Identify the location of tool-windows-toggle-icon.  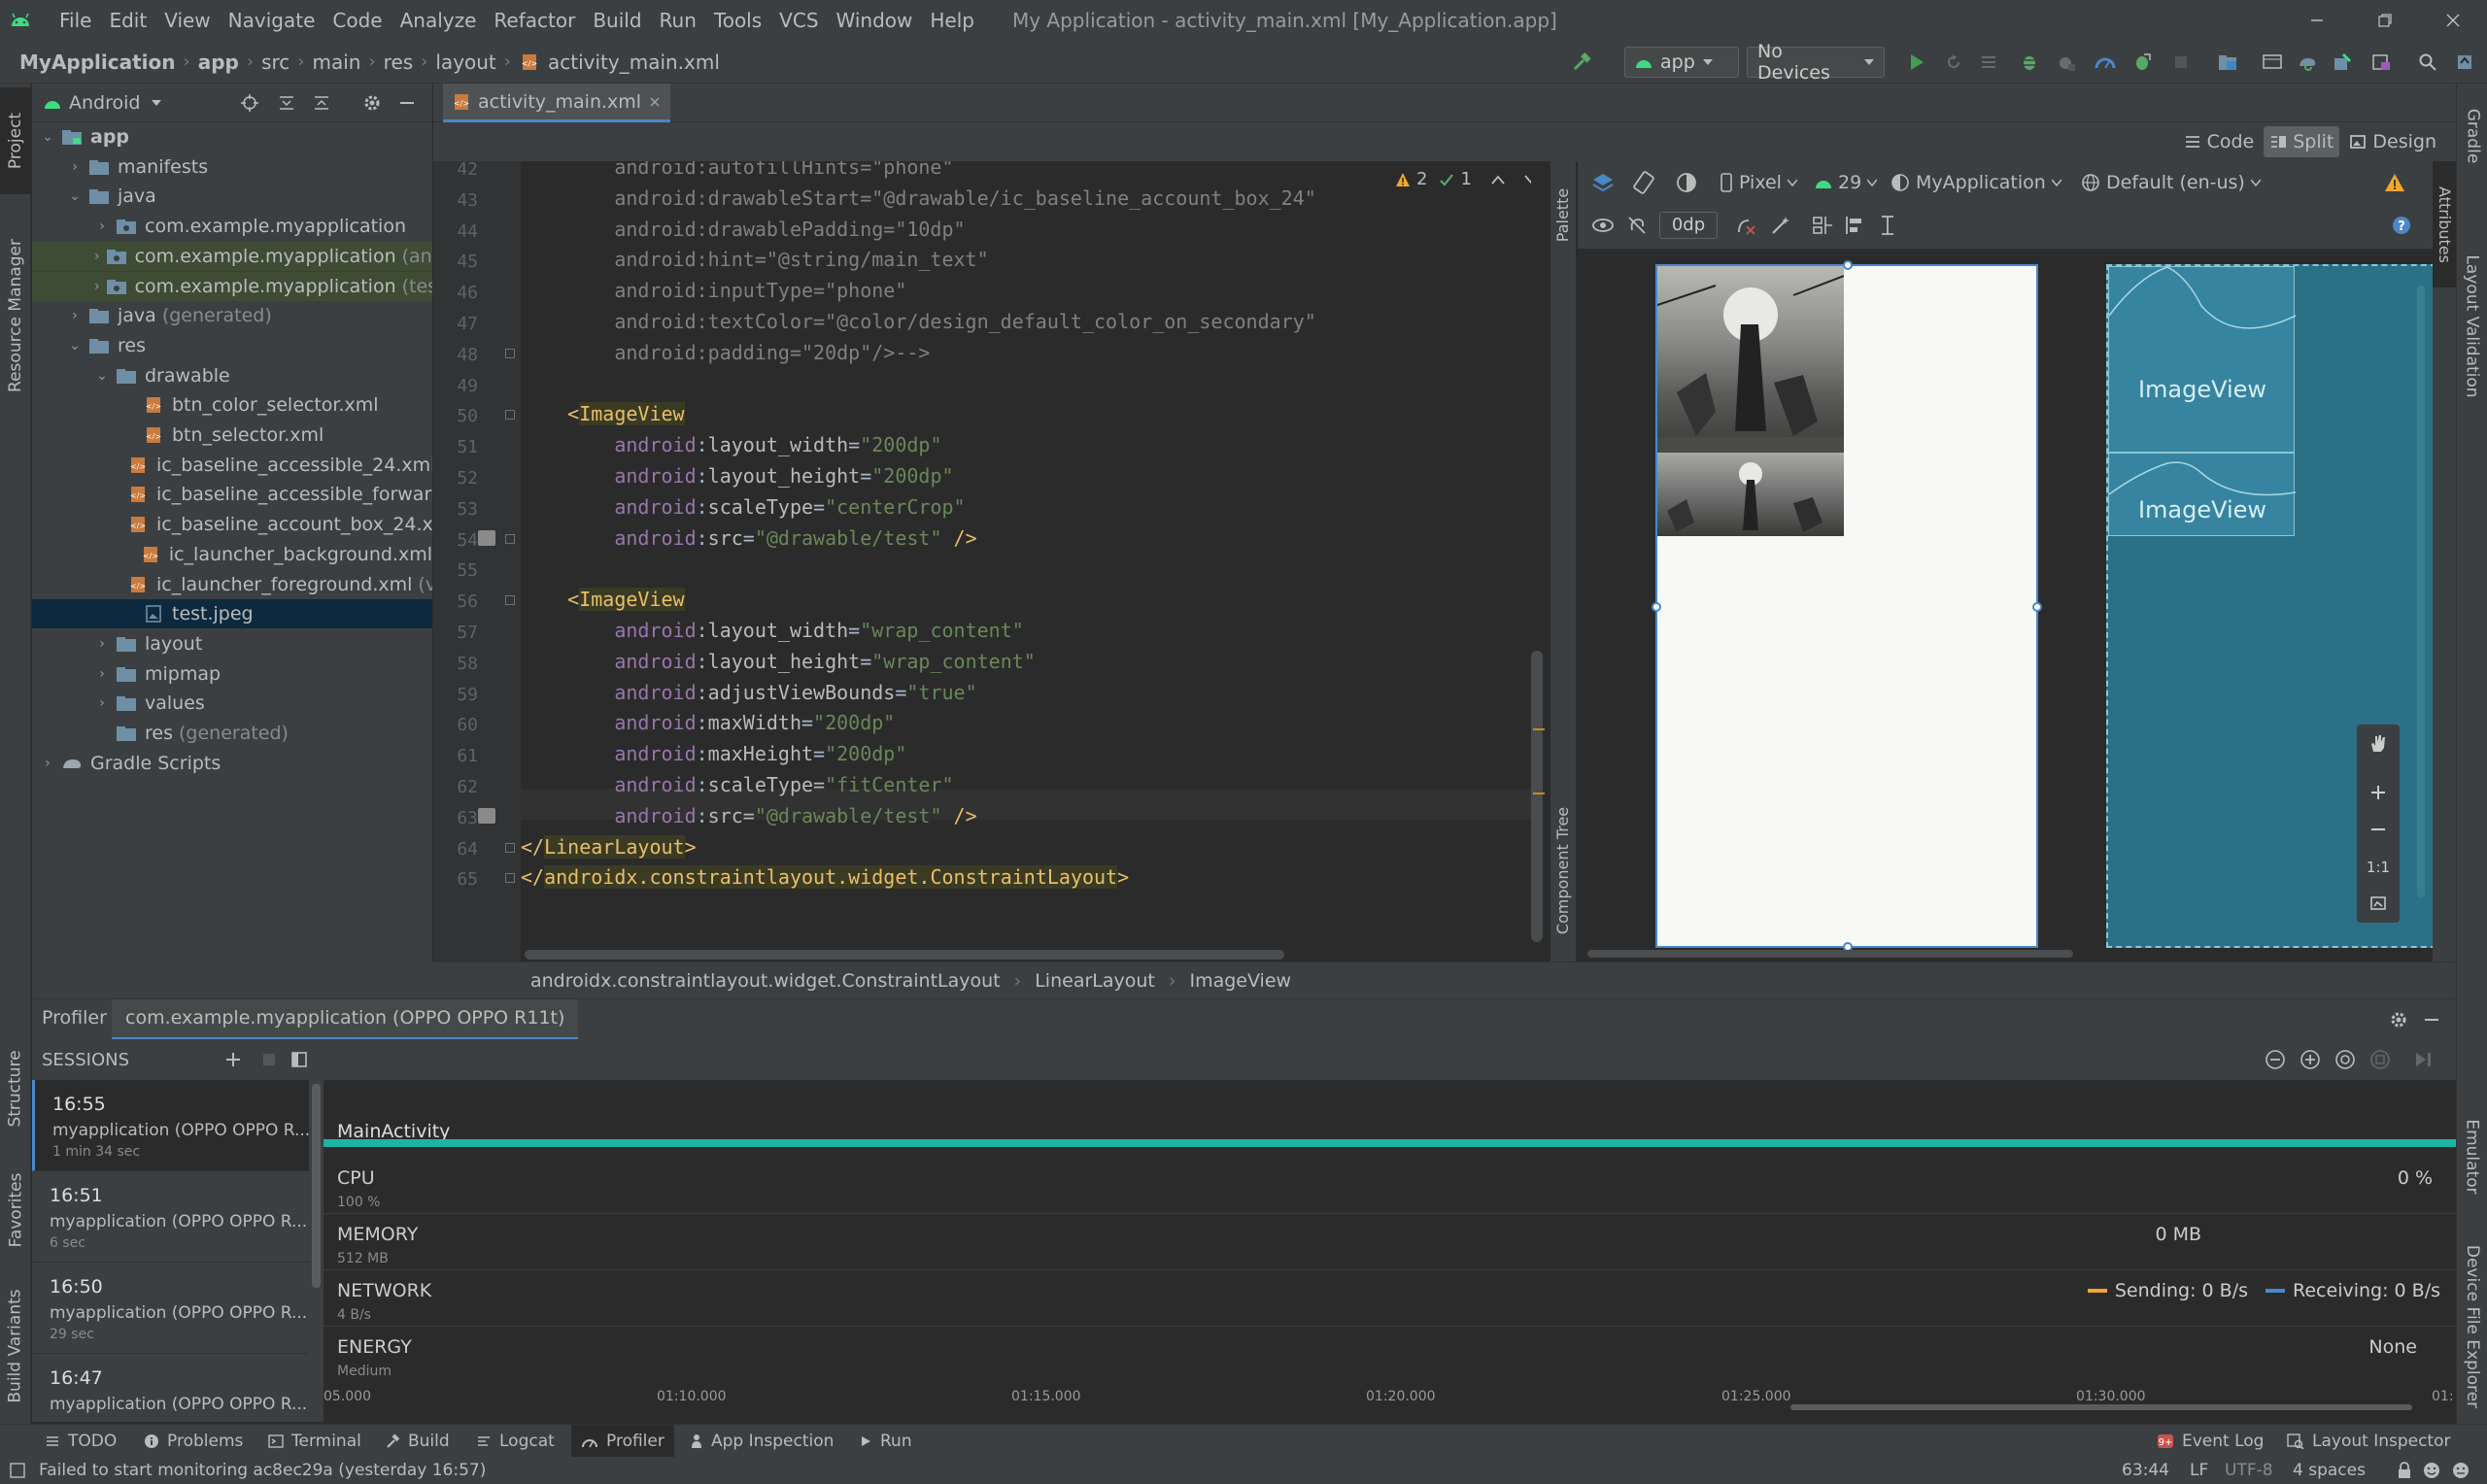
(17, 1471).